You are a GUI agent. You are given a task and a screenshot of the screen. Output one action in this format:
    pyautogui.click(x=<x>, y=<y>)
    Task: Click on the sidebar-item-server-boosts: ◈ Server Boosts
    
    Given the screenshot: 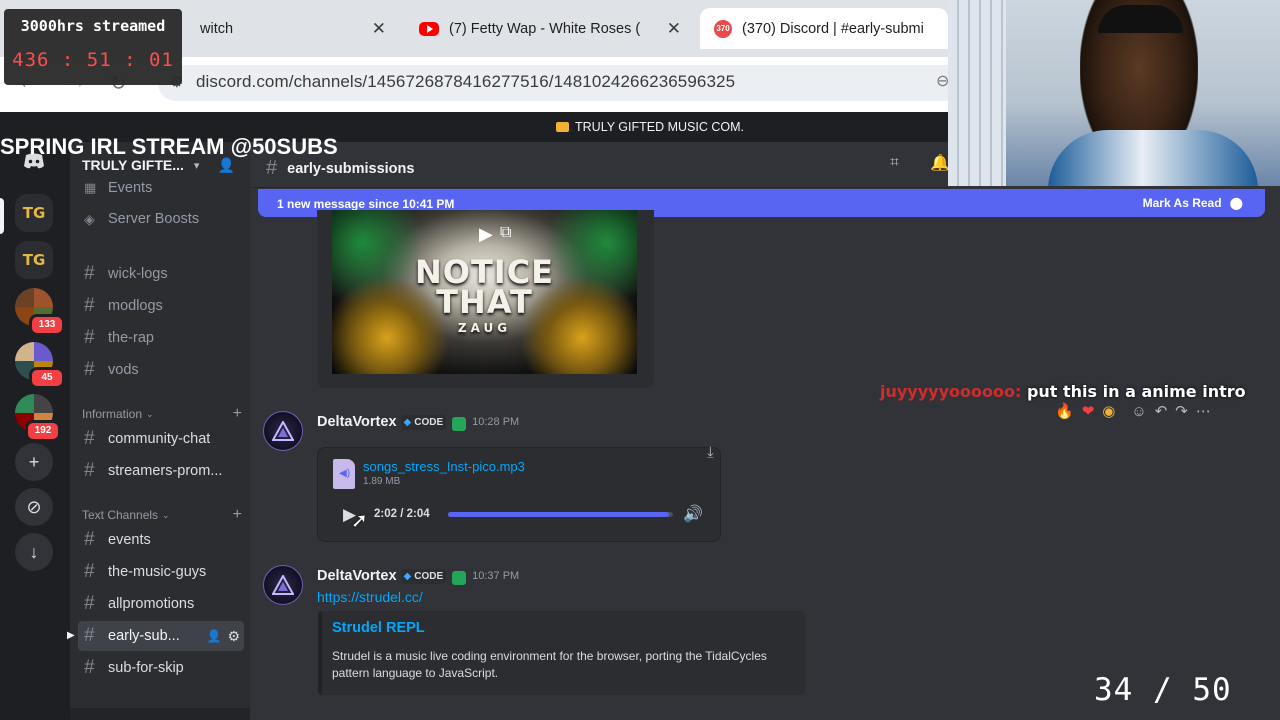 What is the action you would take?
    pyautogui.click(x=161, y=219)
    